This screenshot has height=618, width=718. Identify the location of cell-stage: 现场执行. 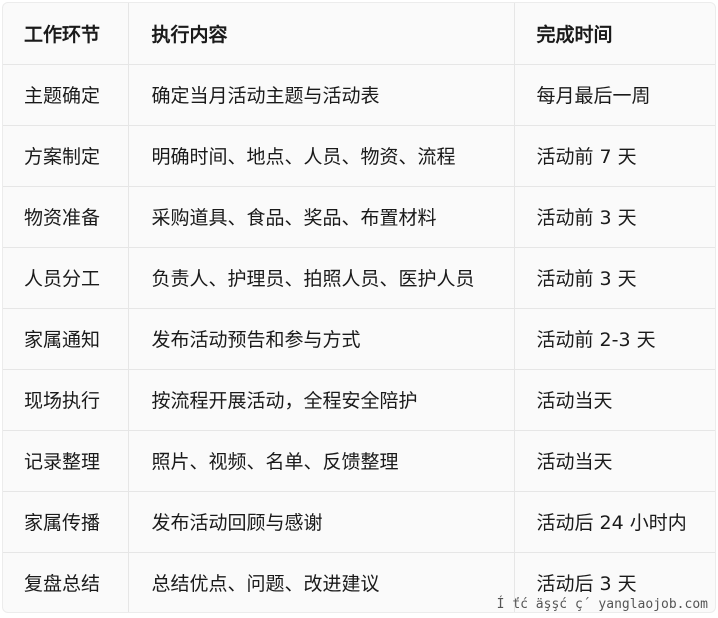
(65, 400).